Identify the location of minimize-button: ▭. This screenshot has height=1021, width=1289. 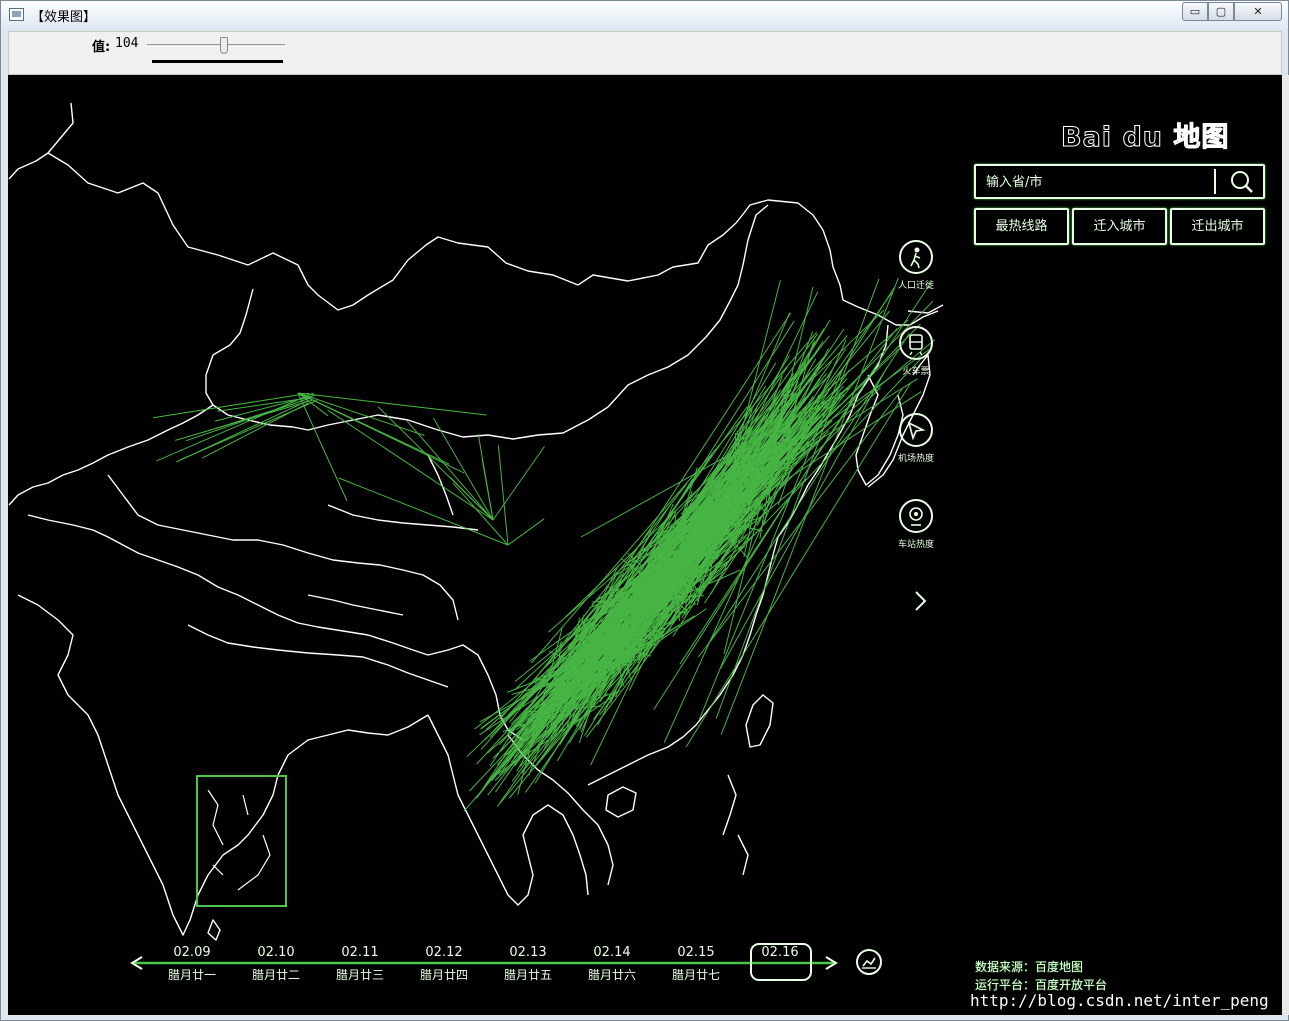
(1195, 11).